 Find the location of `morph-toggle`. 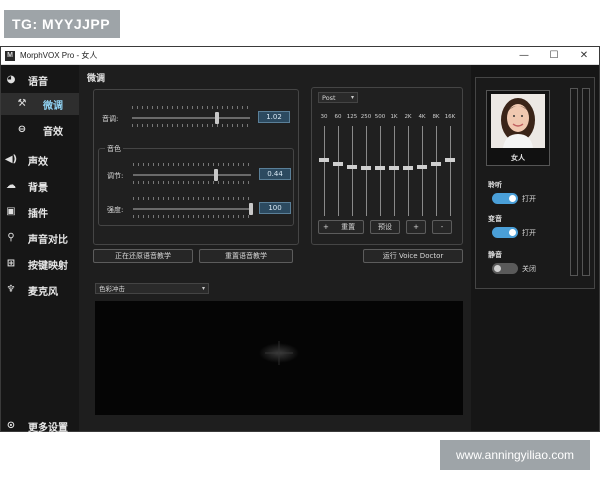

morph-toggle is located at coordinates (505, 232).